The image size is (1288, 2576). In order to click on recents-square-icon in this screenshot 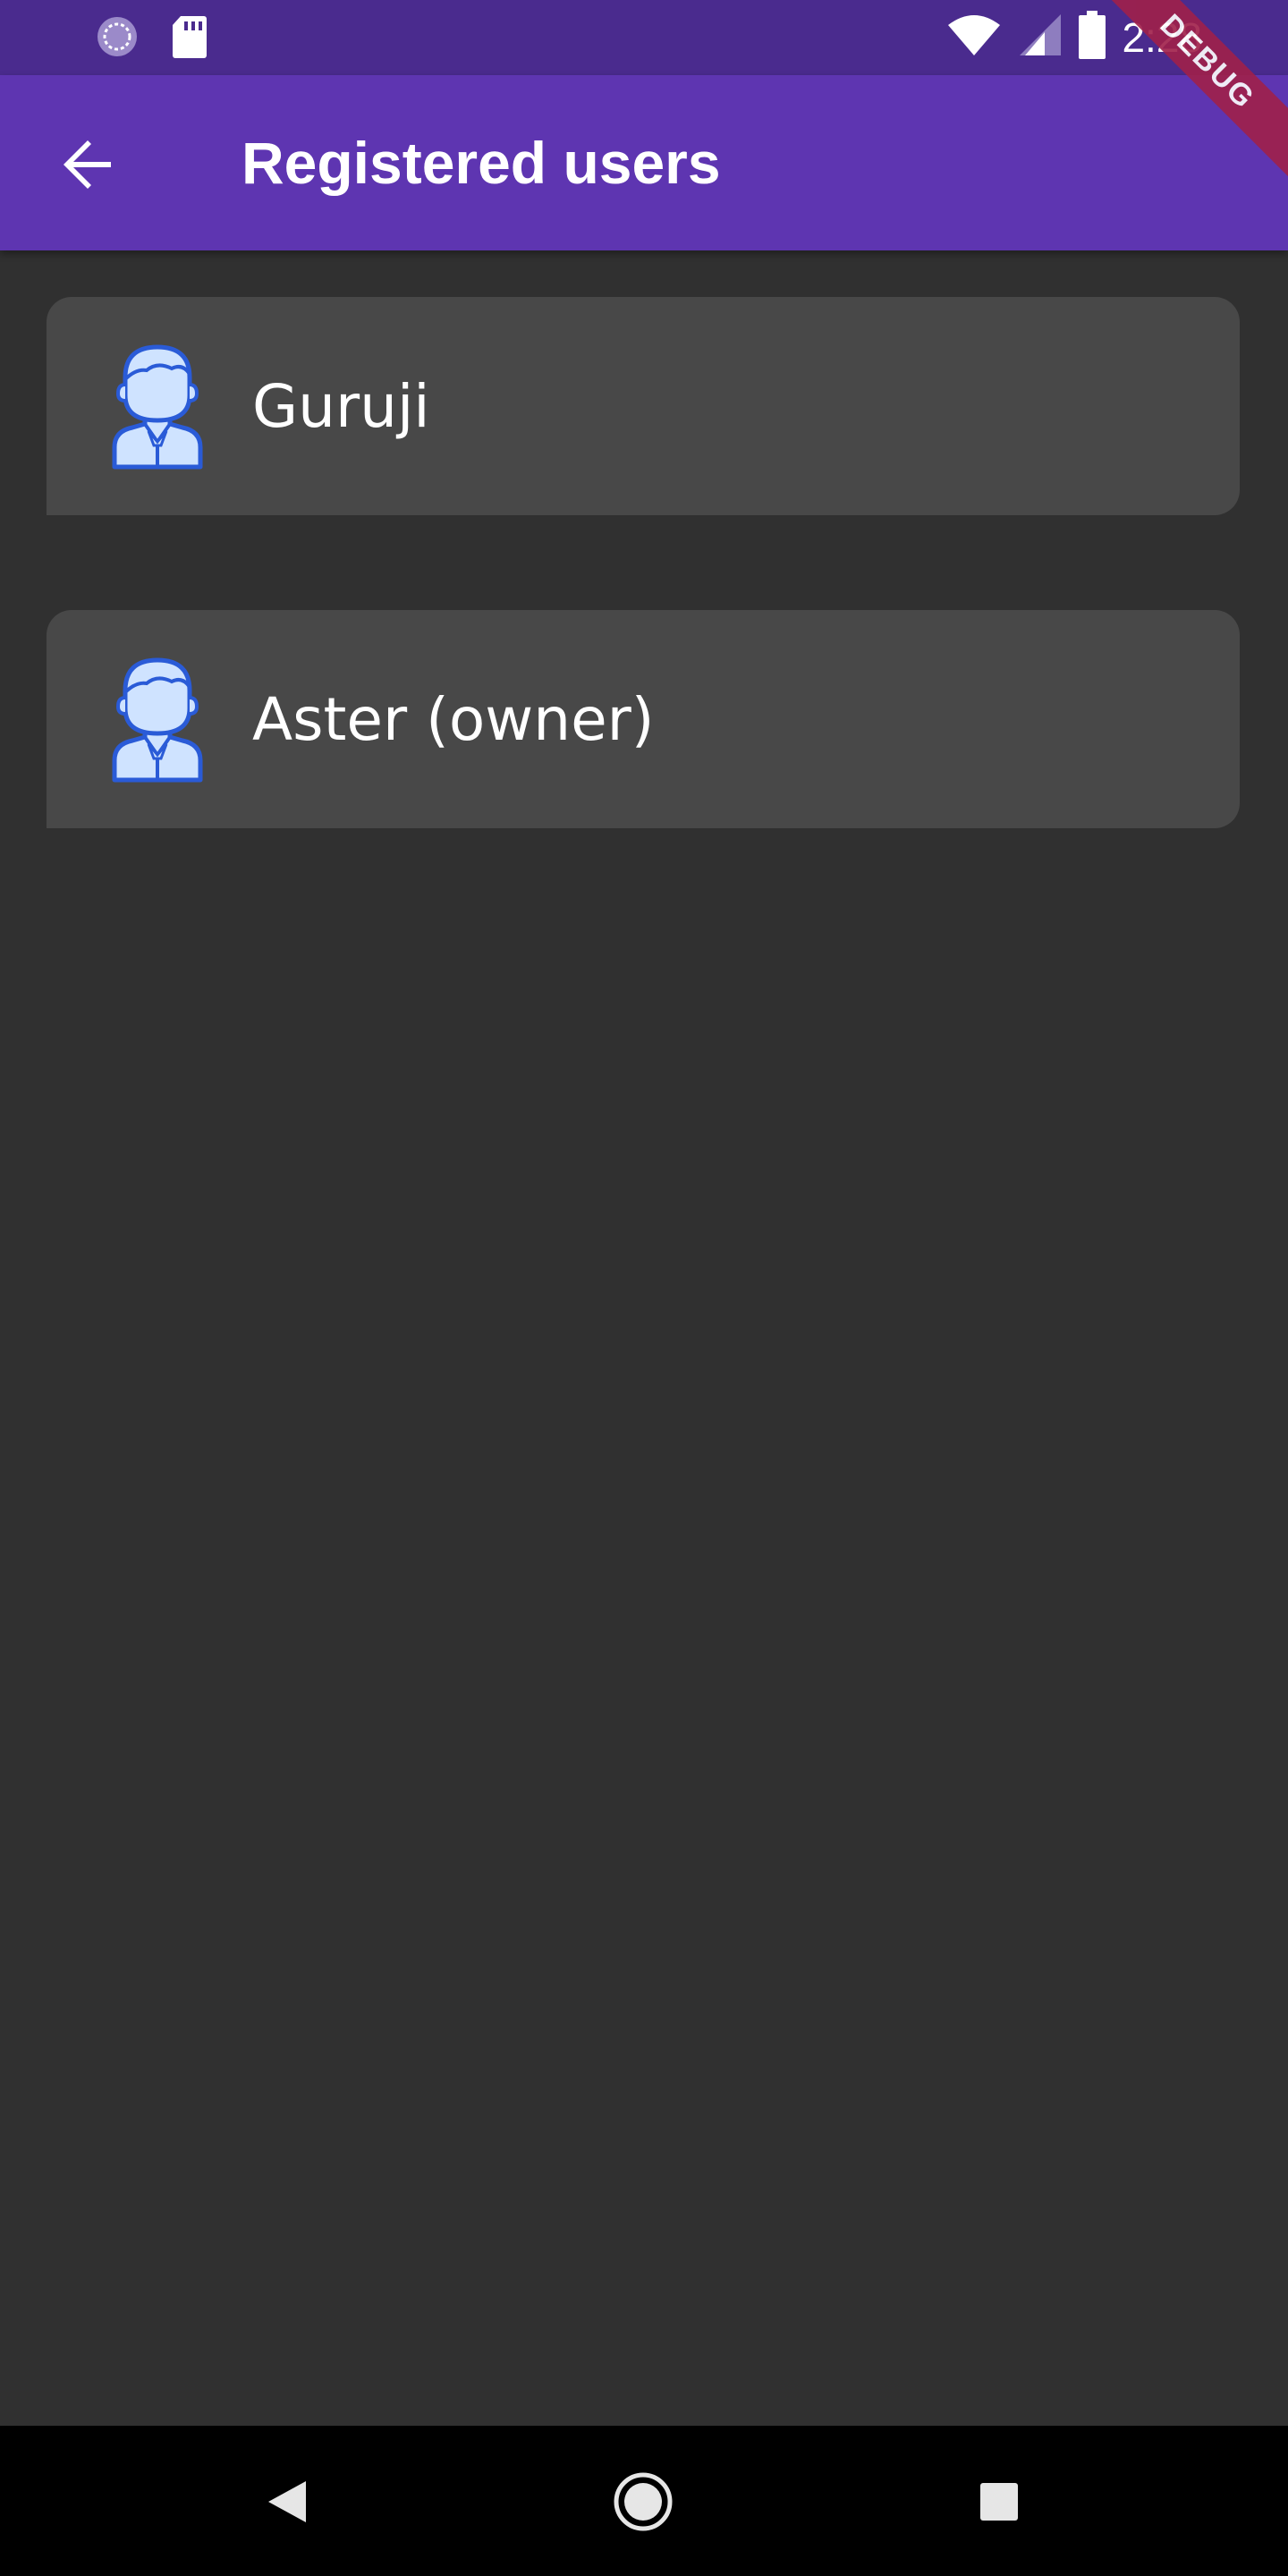, I will do `click(999, 2502)`.